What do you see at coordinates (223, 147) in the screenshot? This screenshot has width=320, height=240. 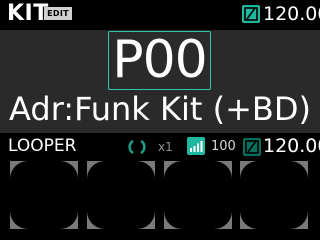 I see `level-value: 100` at bounding box center [223, 147].